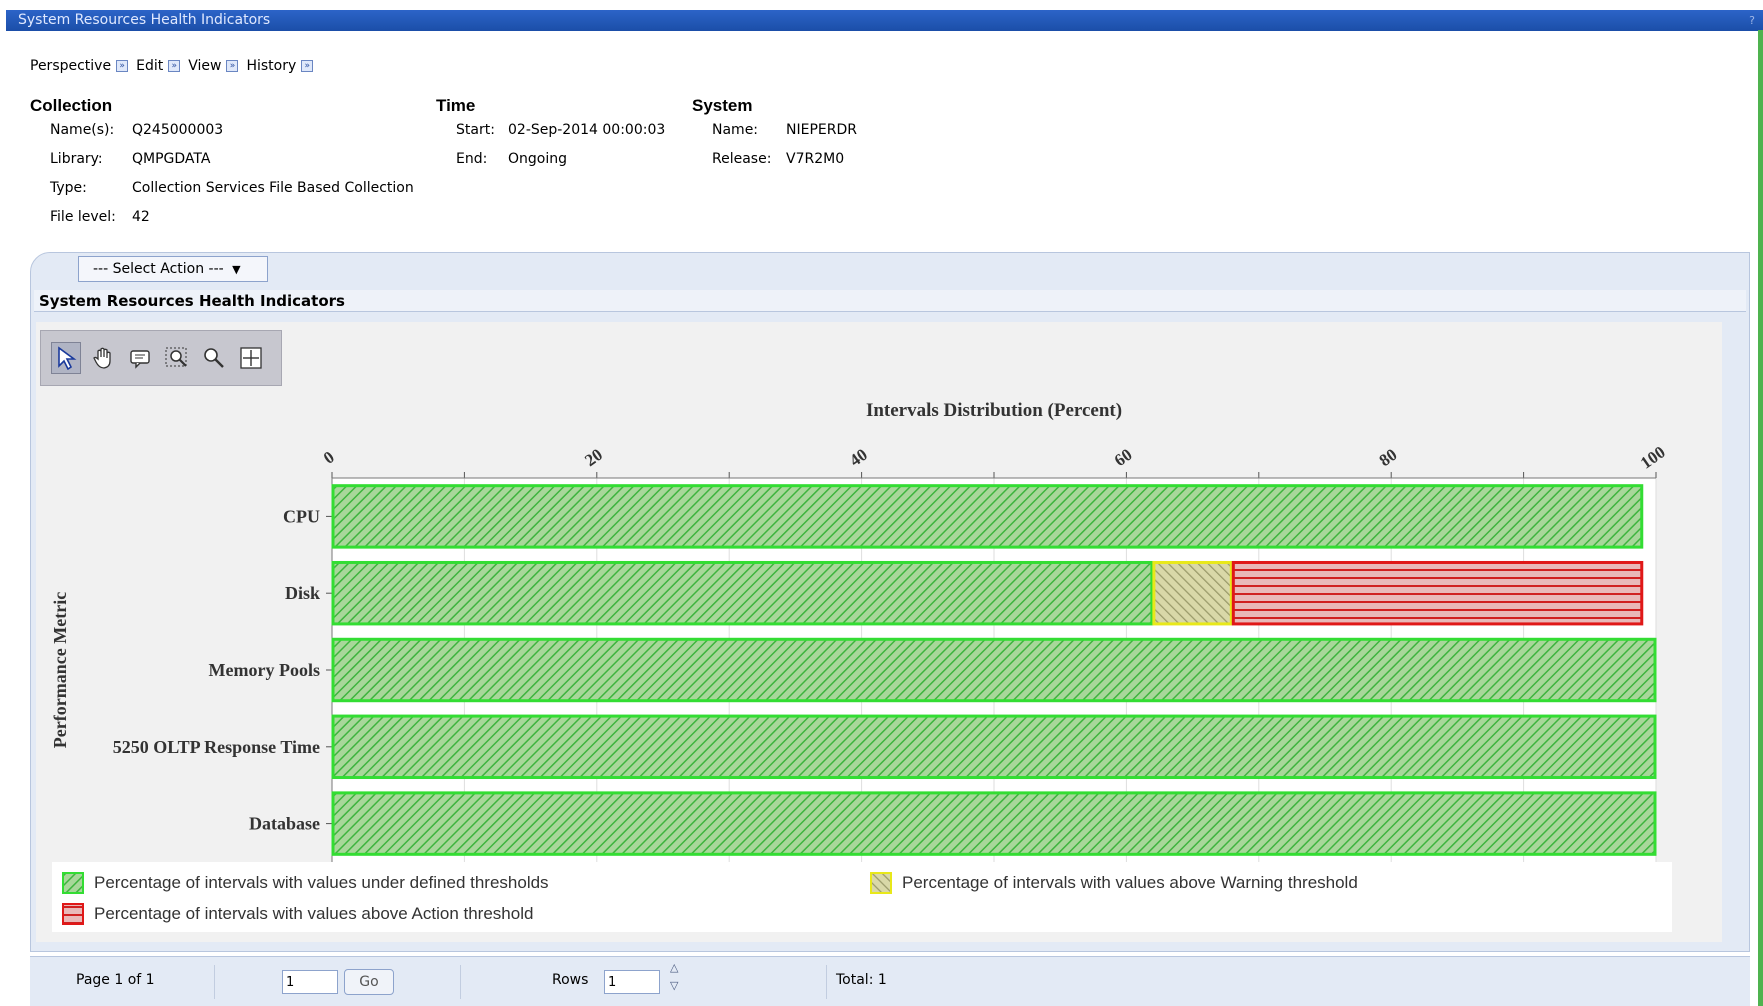  I want to click on y-tick-label: Database, so click(284, 824).